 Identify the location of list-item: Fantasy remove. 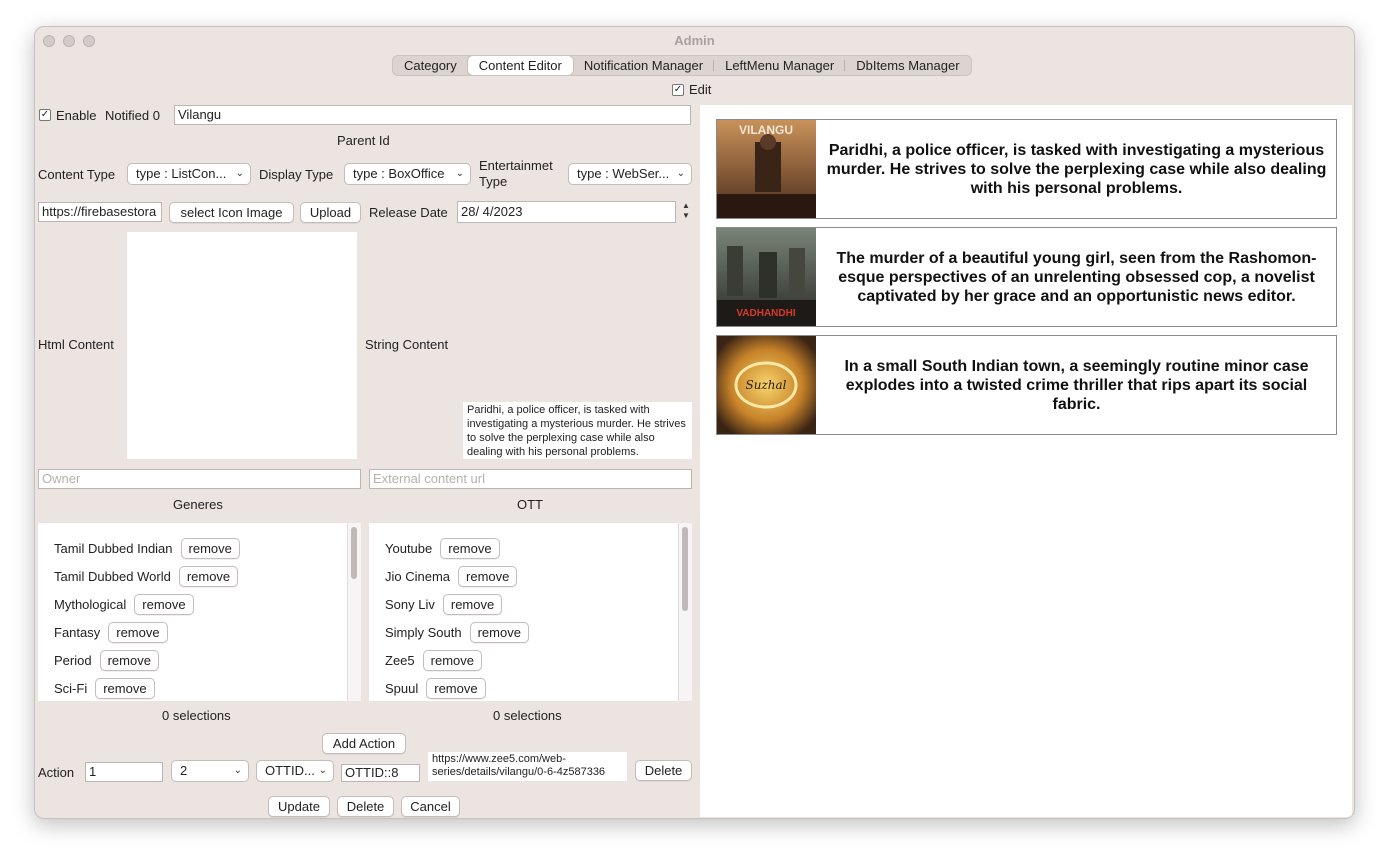
(111, 632).